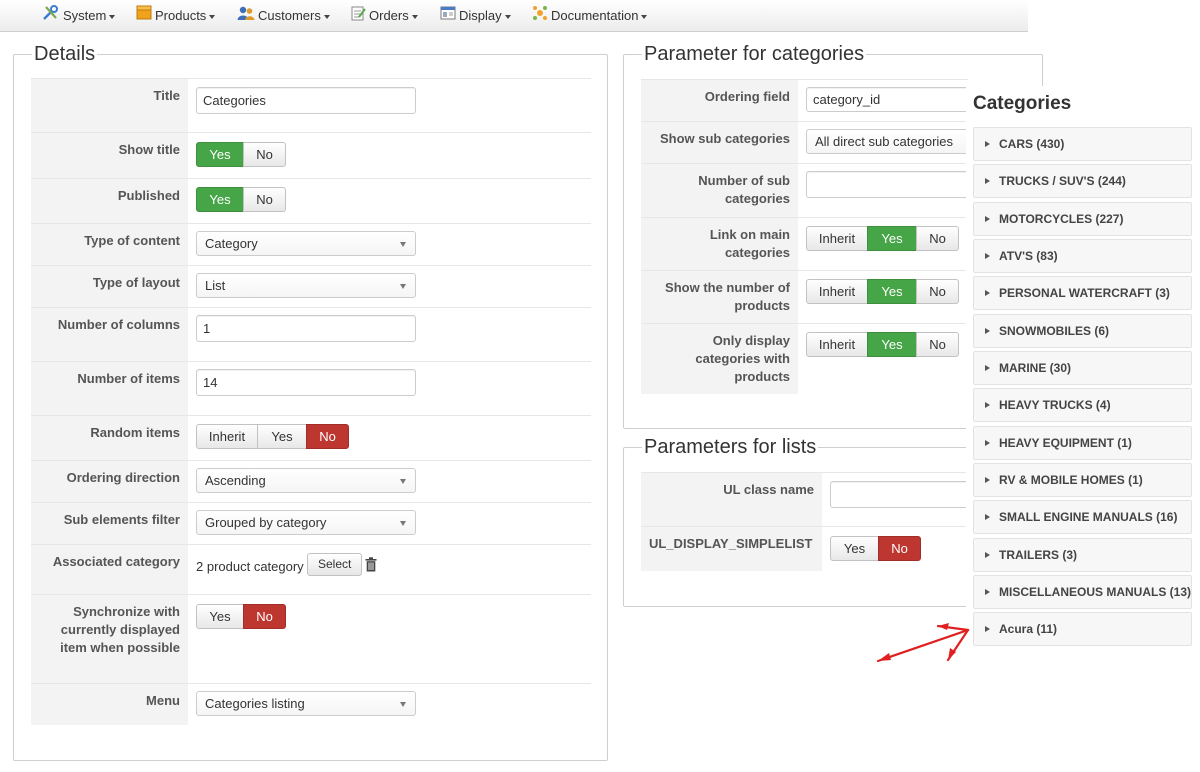  What do you see at coordinates (282, 436) in the screenshot?
I see `random-items-yes-button: Yes` at bounding box center [282, 436].